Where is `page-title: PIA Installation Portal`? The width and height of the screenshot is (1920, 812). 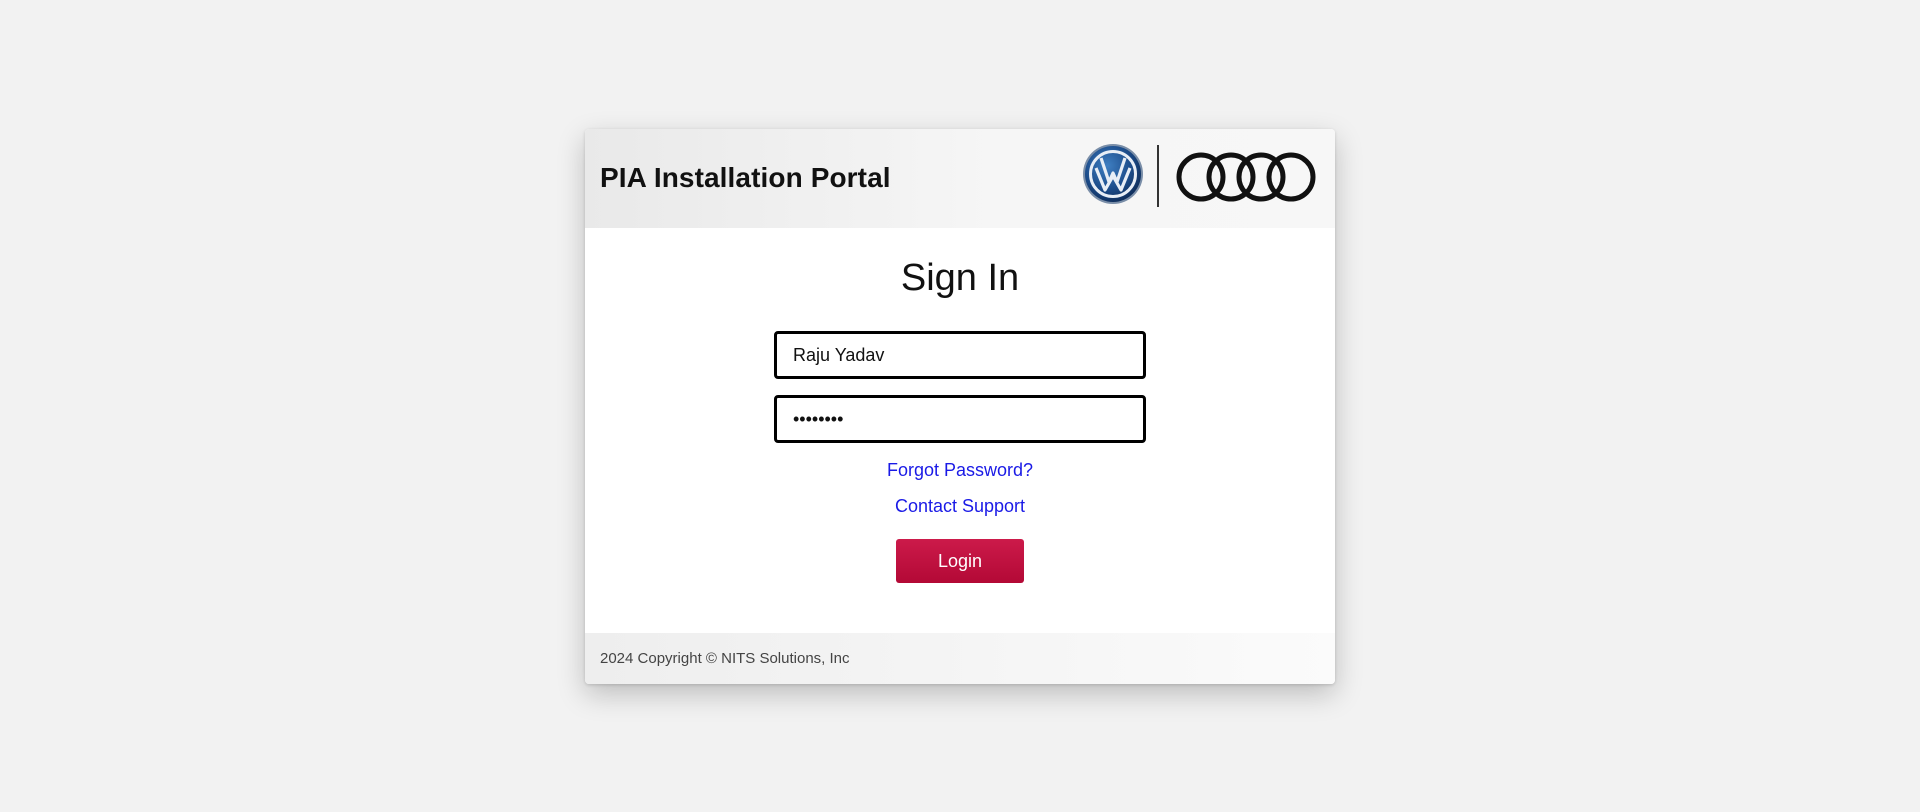 page-title: PIA Installation Portal is located at coordinates (745, 177).